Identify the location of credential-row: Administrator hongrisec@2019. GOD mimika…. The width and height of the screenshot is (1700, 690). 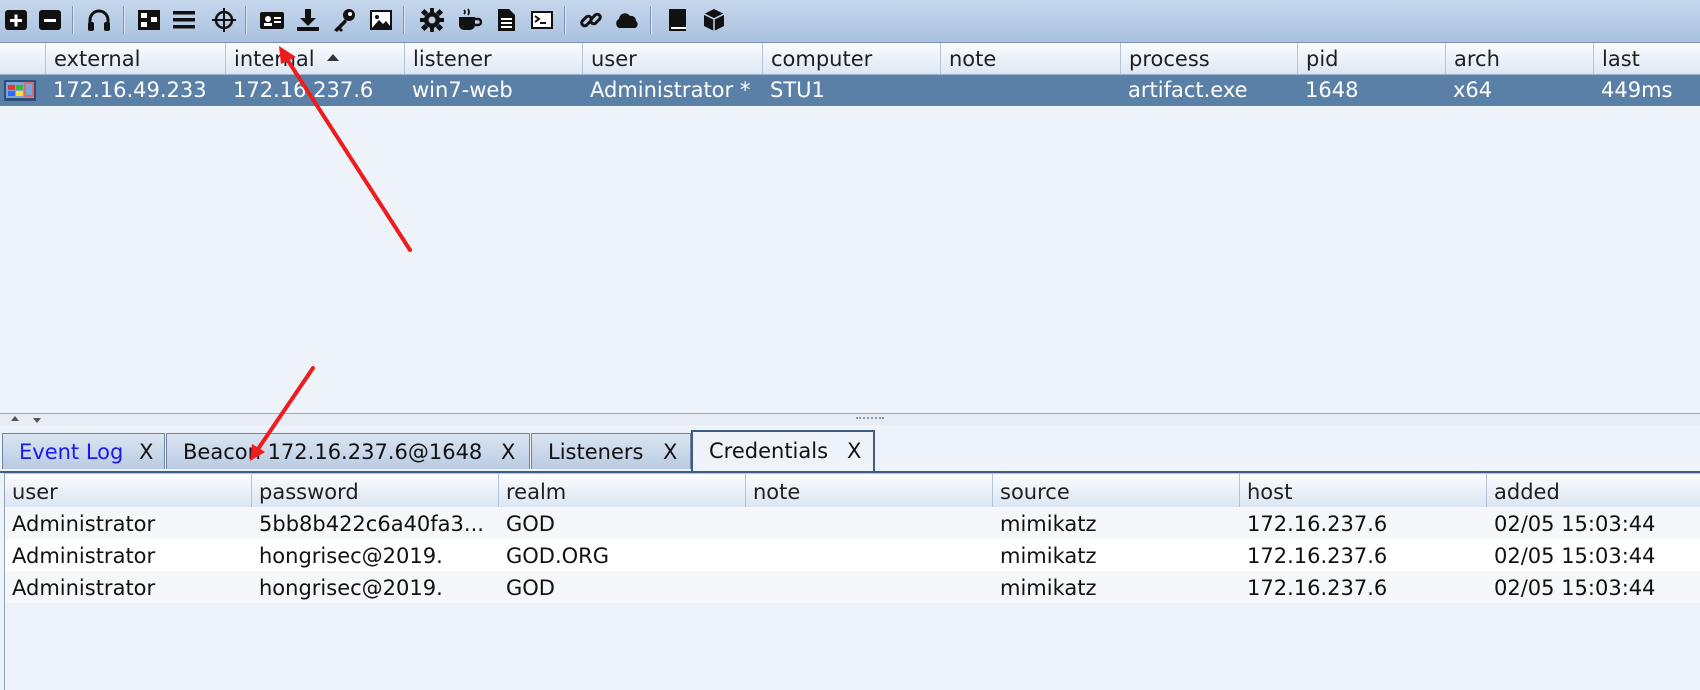
(852, 587).